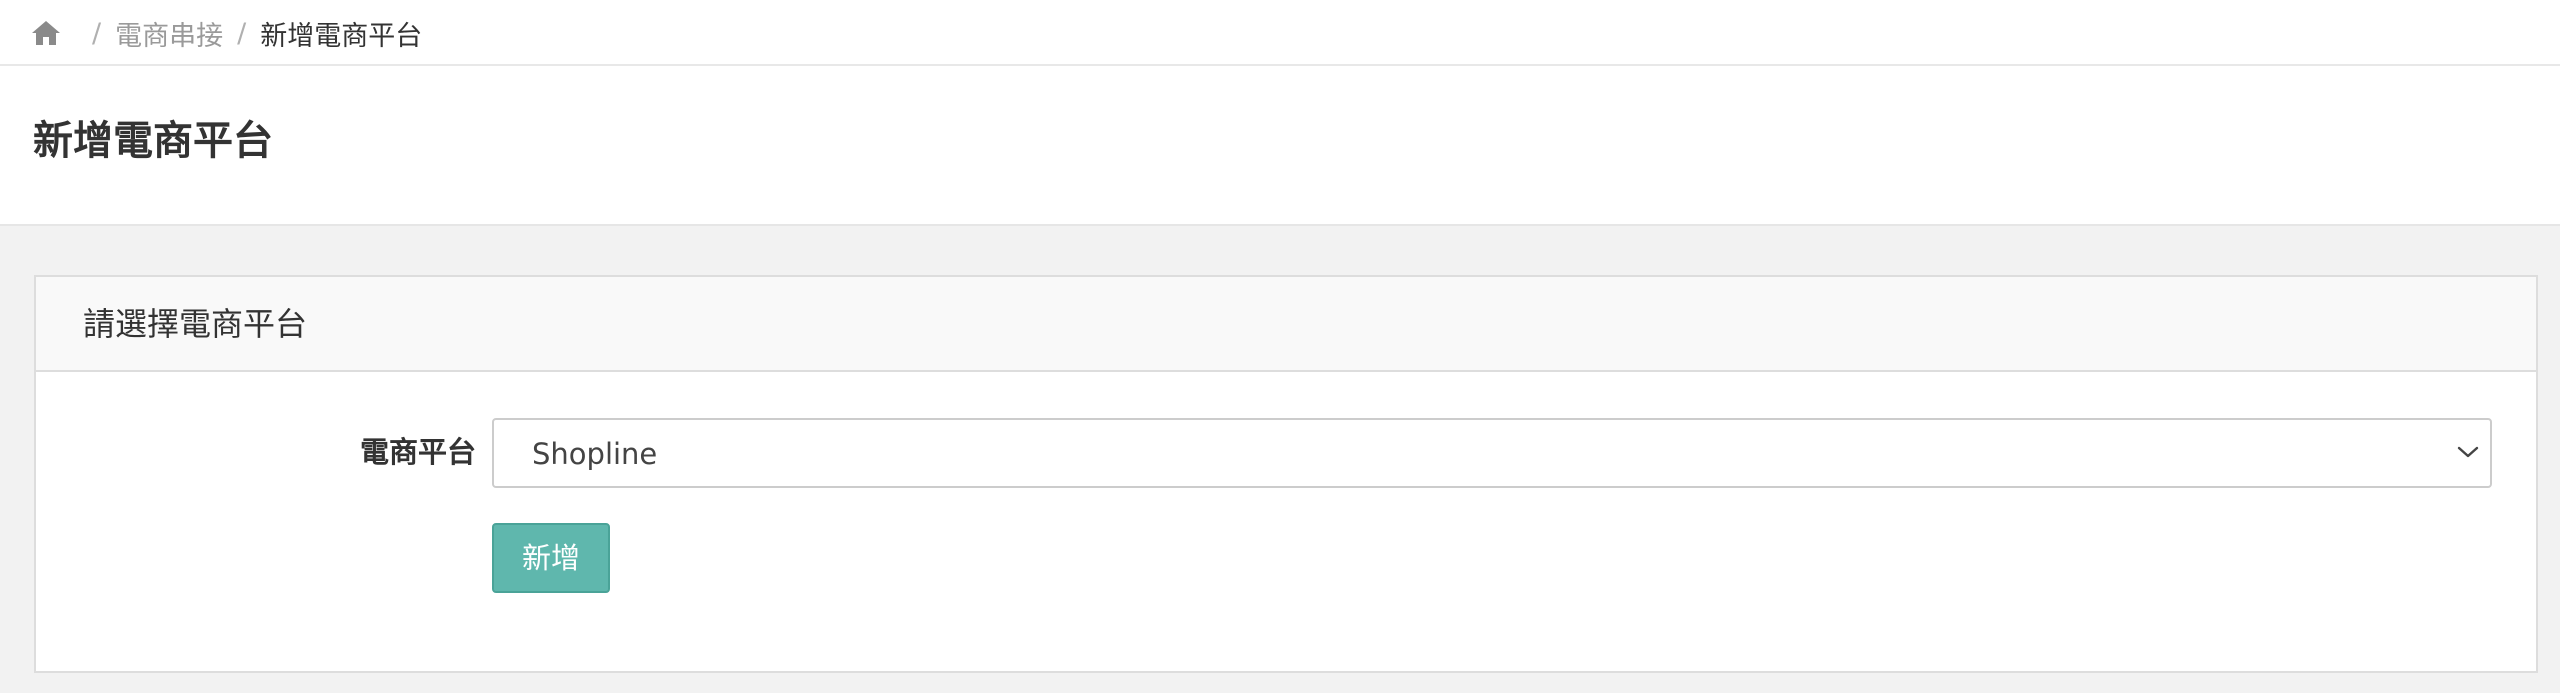  What do you see at coordinates (595, 454) in the screenshot?
I see `platform-select-value: Shopline` at bounding box center [595, 454].